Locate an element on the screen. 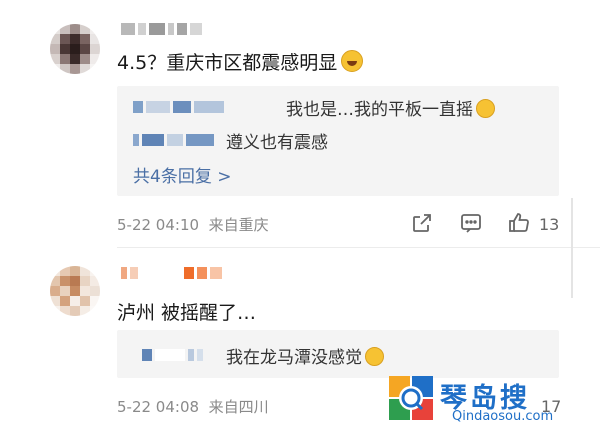 This screenshot has height=433, width=600. timestamp: 5-22 04:10 来自重庆 is located at coordinates (193, 225).